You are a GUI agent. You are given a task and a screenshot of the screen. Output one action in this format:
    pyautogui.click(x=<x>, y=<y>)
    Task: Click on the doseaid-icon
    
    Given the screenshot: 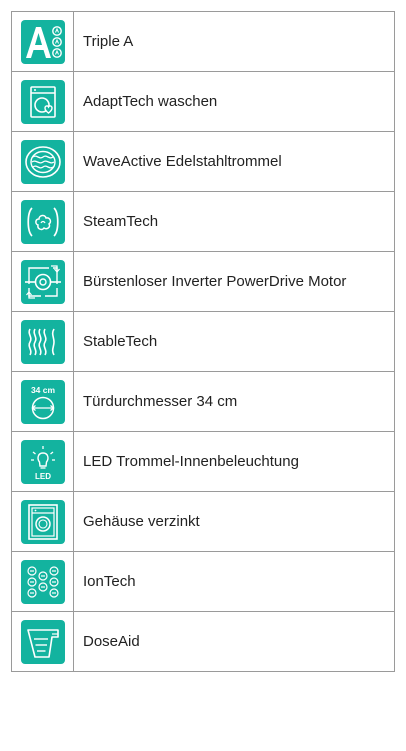 What is the action you would take?
    pyautogui.click(x=42, y=641)
    